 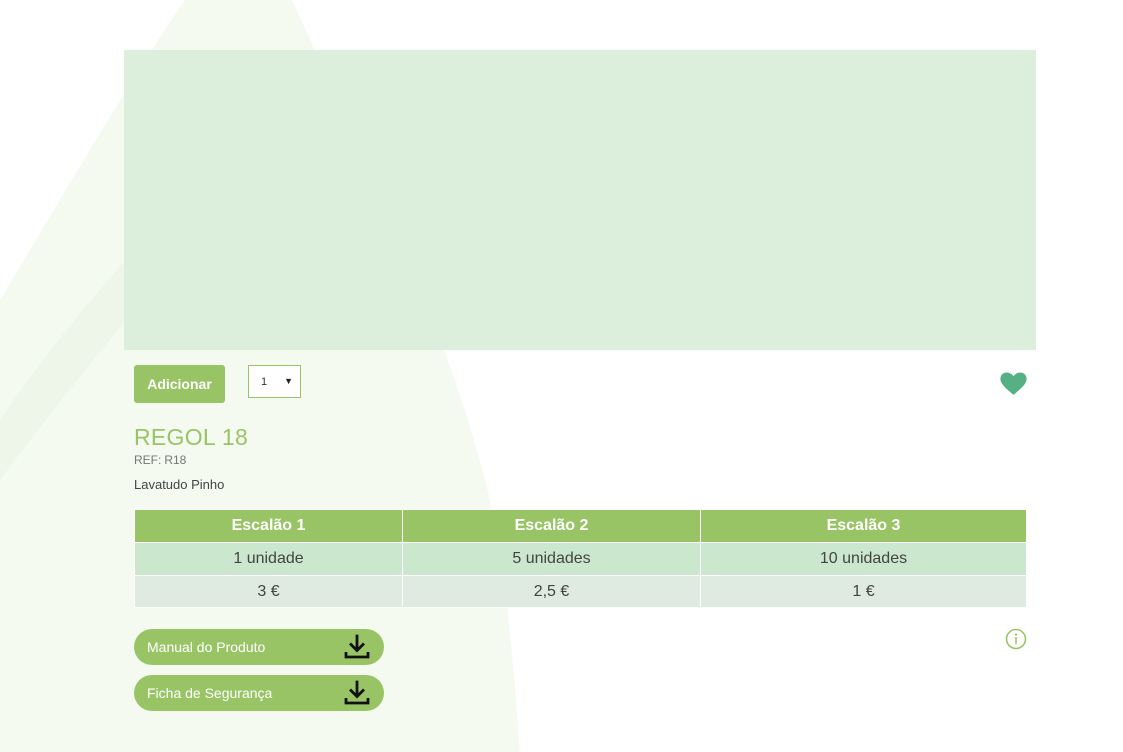 What do you see at coordinates (268, 526) in the screenshot?
I see `tier-header: Escalão 1` at bounding box center [268, 526].